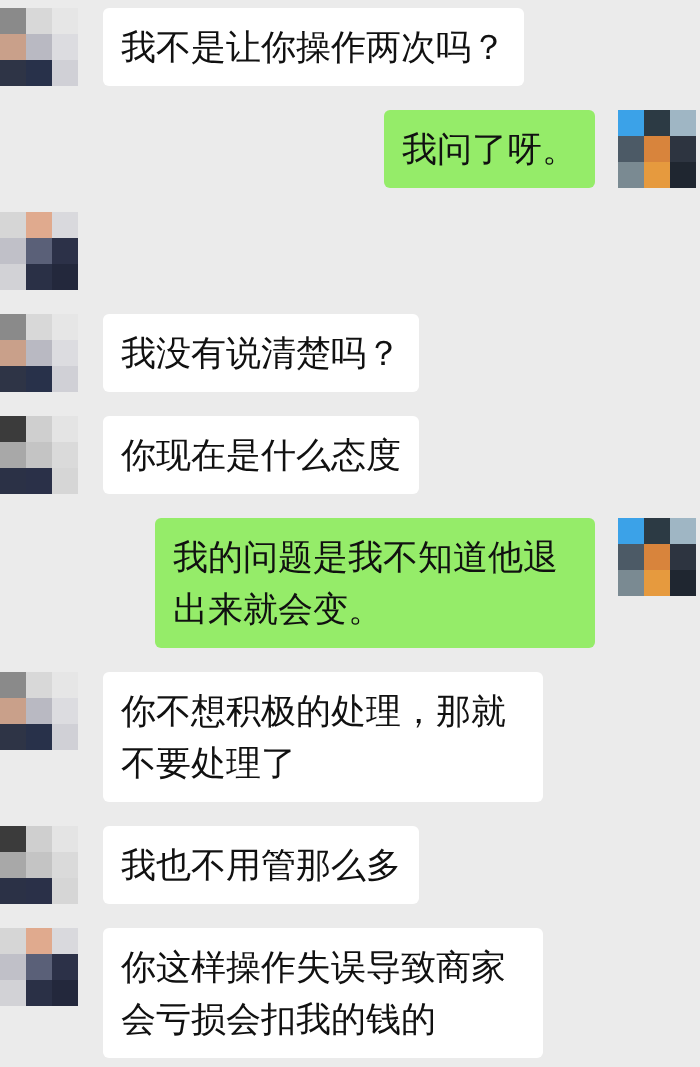  Describe the element at coordinates (261, 353) in the screenshot. I see `message-bubble: 我没有说清楚吗？` at that location.